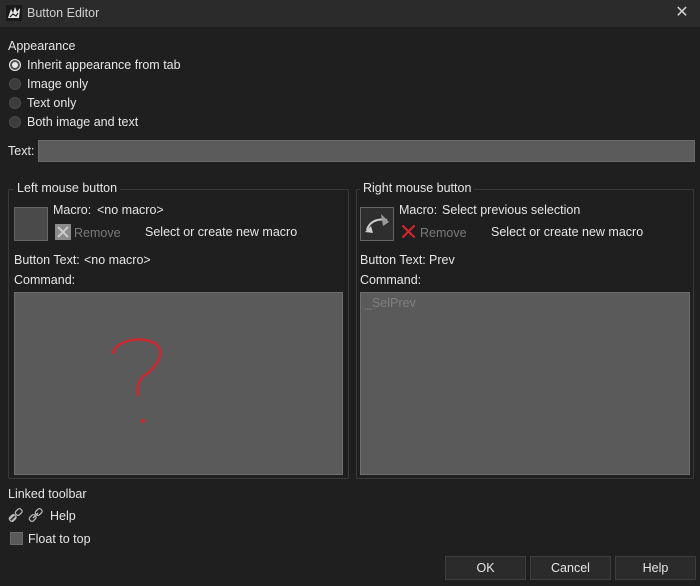 The width and height of the screenshot is (700, 586). What do you see at coordinates (390, 303) in the screenshot?
I see `right-command-value: _SelPrev` at bounding box center [390, 303].